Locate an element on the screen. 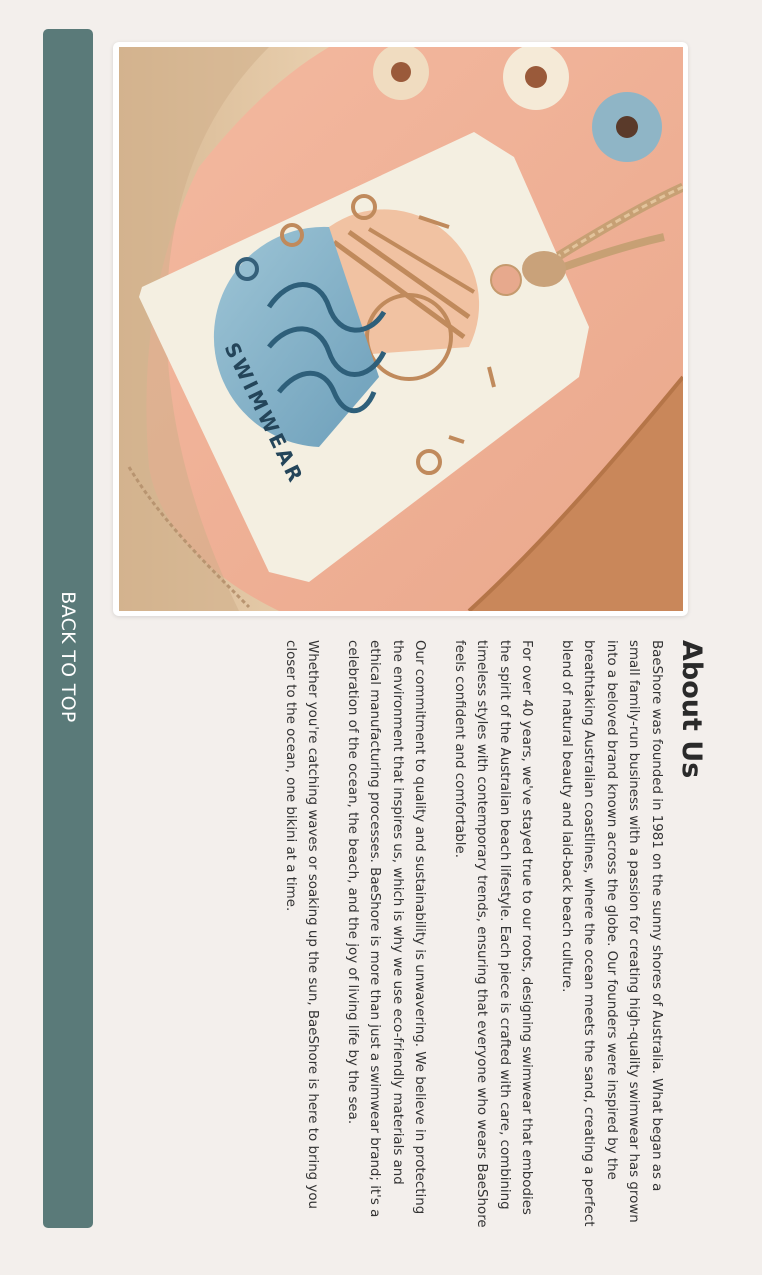  back-to-top-button: BACK TO TOP is located at coordinates (68, 628).